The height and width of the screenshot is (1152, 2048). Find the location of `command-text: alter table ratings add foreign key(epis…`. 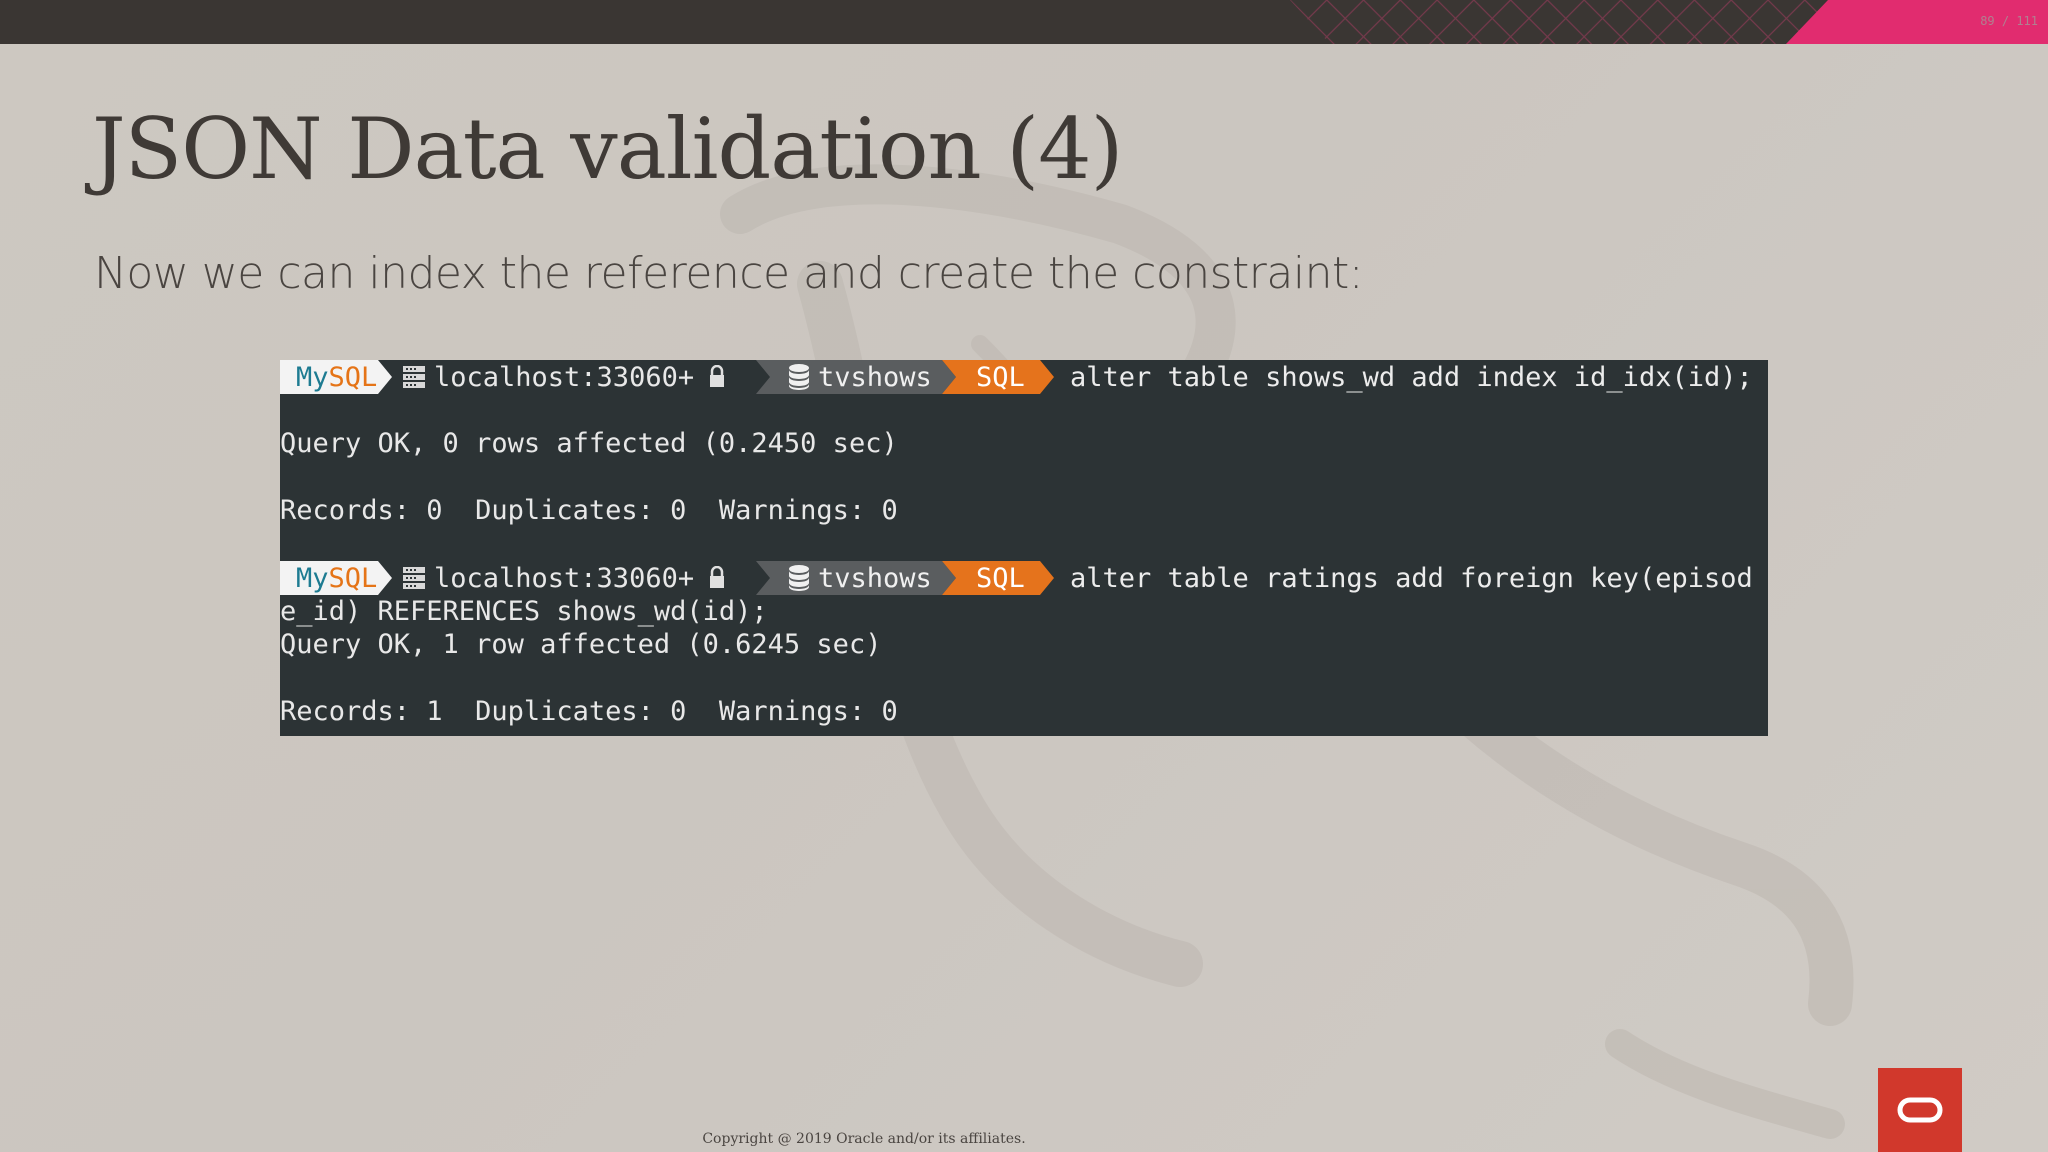

command-text: alter table ratings add foreign key(epis… is located at coordinates (1411, 578).